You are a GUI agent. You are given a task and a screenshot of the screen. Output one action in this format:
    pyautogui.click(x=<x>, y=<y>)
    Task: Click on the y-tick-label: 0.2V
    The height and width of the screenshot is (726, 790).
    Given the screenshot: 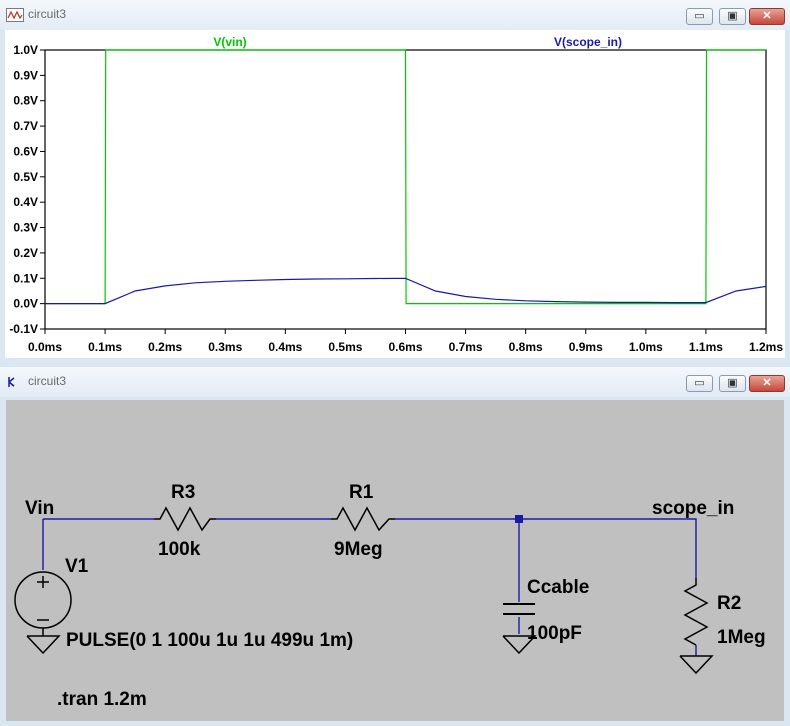 What is the action you would take?
    pyautogui.click(x=25, y=253)
    